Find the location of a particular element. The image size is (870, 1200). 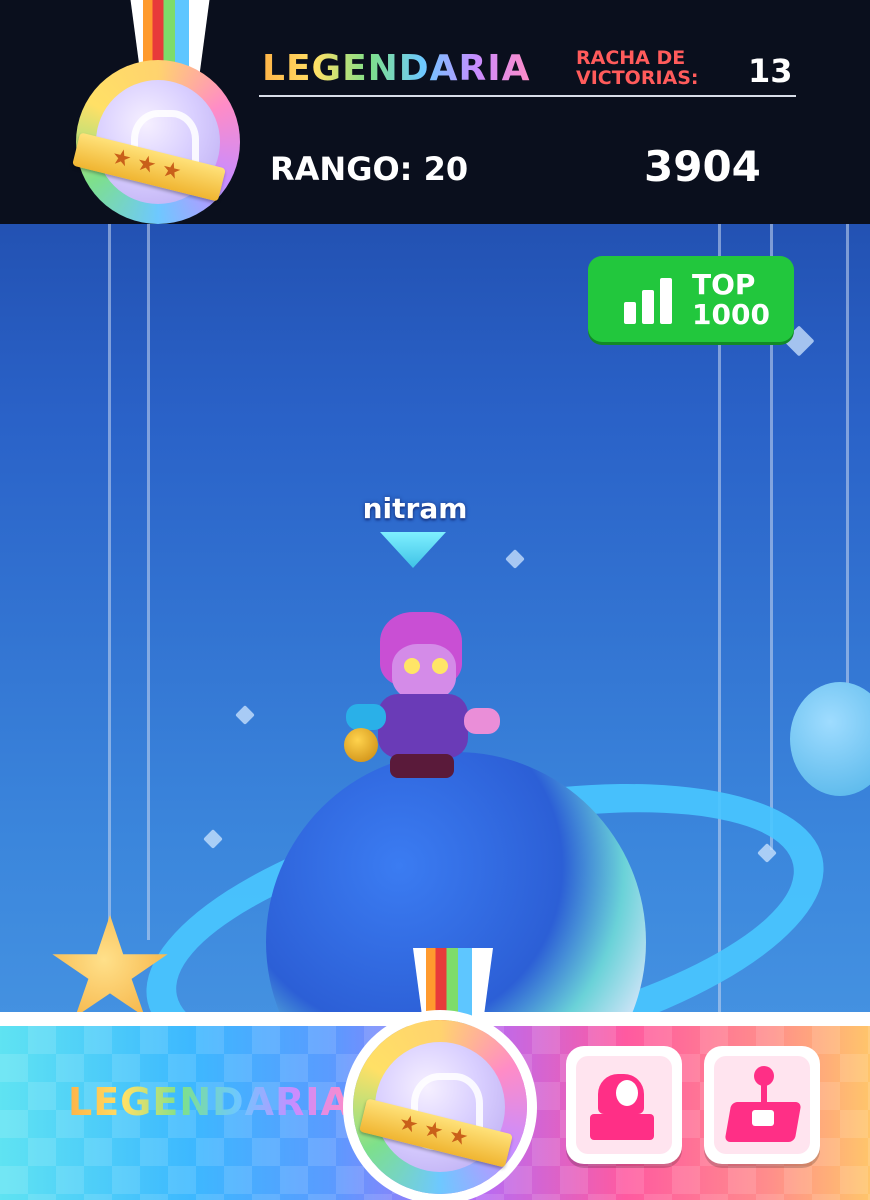

cannon-button is located at coordinates (624, 1105).